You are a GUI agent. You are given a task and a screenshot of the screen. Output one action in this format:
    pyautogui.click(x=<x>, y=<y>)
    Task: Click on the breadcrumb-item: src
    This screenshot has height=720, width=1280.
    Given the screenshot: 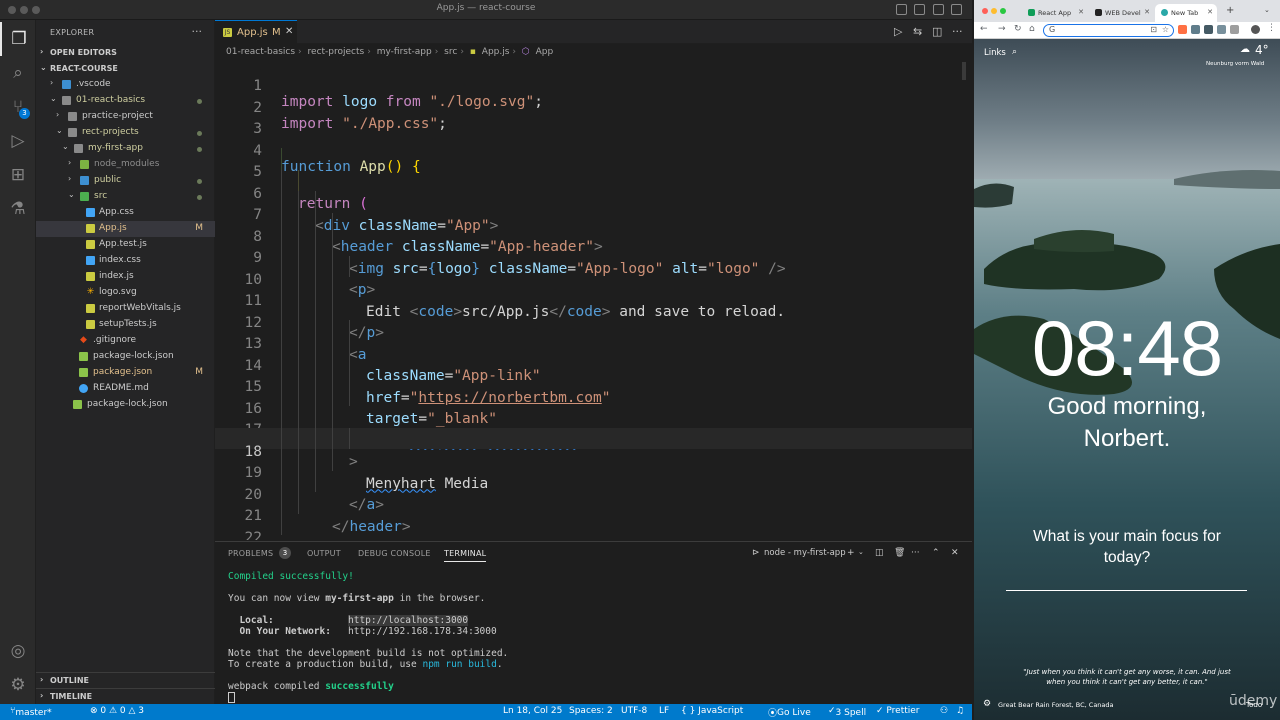 What is the action you would take?
    pyautogui.click(x=450, y=52)
    